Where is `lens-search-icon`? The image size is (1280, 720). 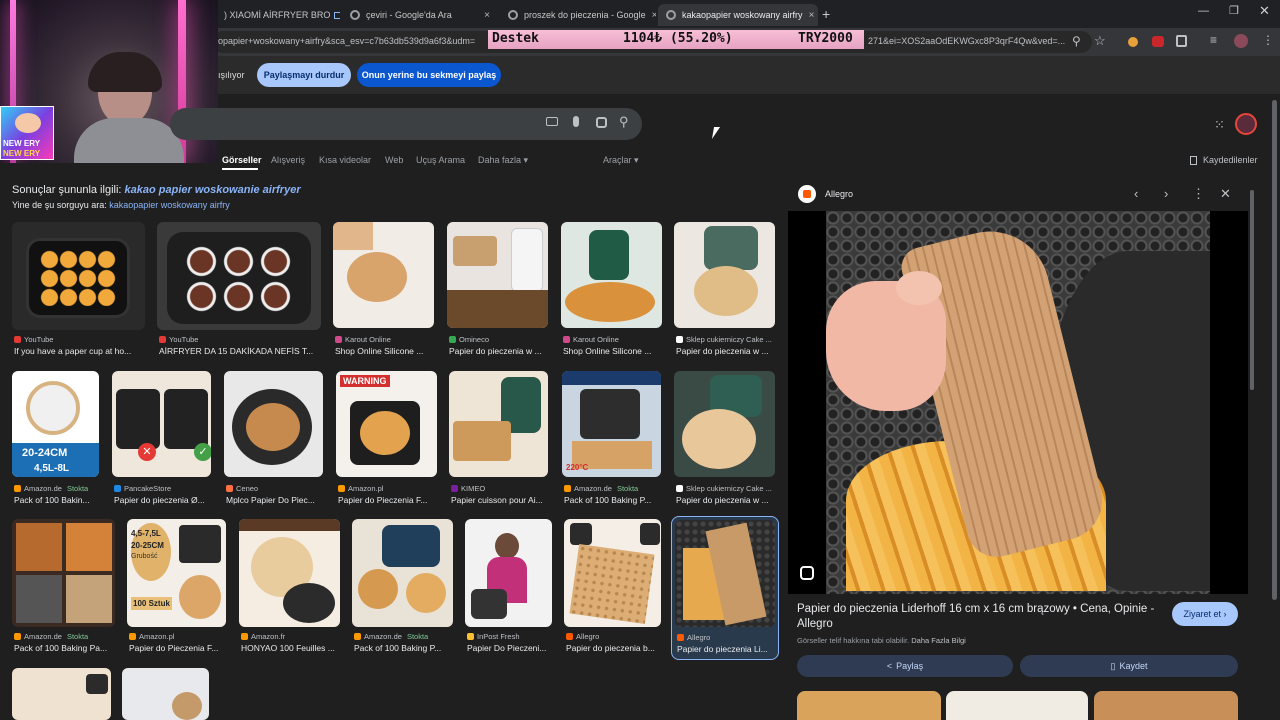 lens-search-icon is located at coordinates (807, 573).